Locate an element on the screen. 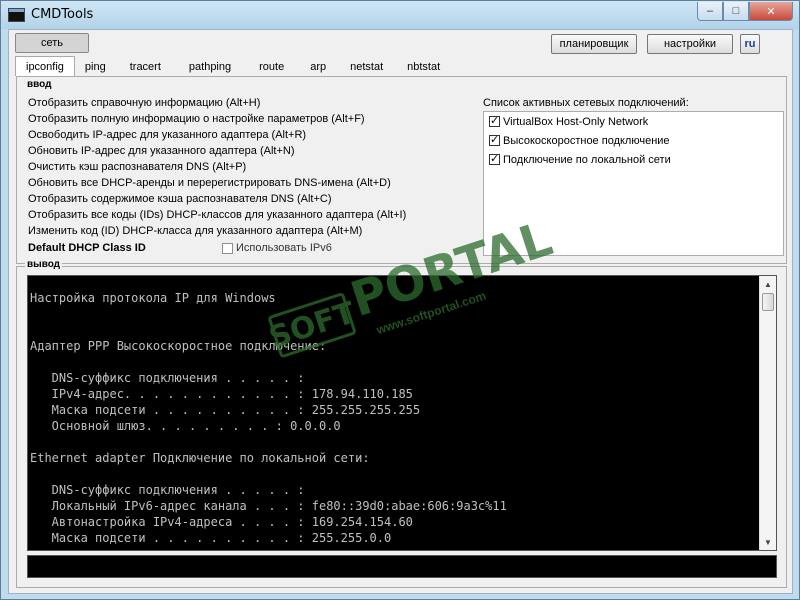 The image size is (800, 600). connection-item: Подключение по локальной сети is located at coordinates (633, 159).